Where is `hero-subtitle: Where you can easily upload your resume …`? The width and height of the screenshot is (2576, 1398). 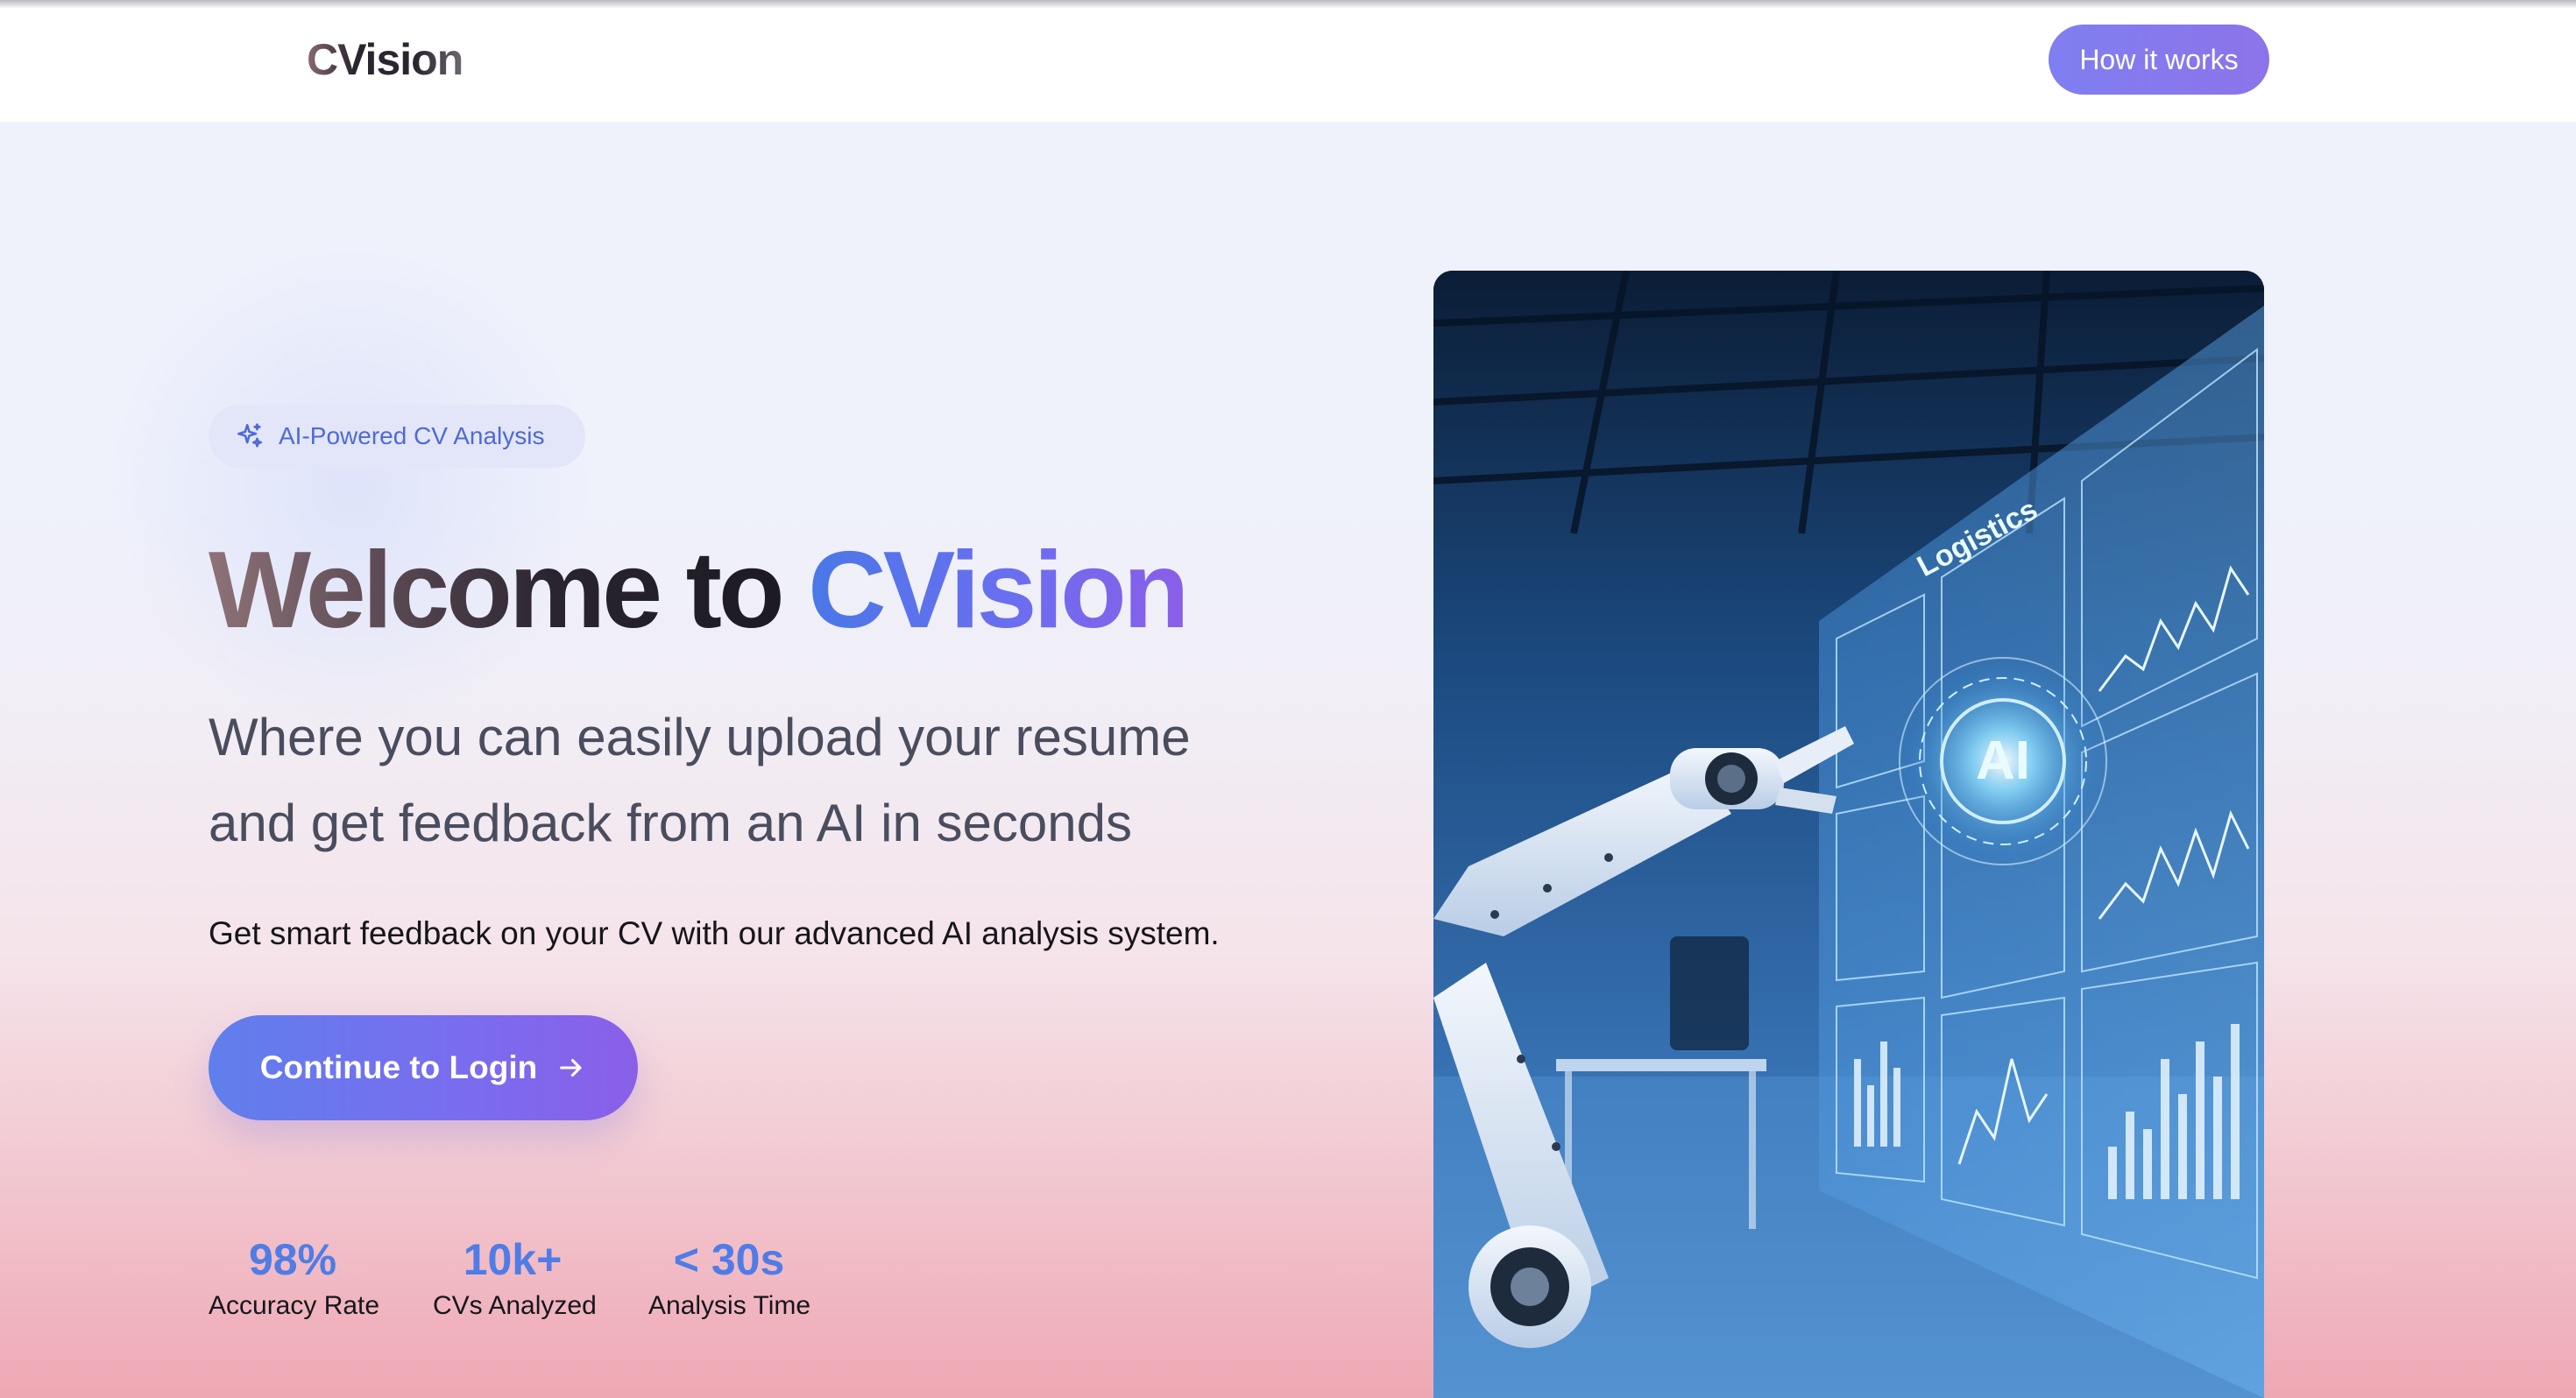 hero-subtitle: Where you can easily upload your resume … is located at coordinates (761, 780).